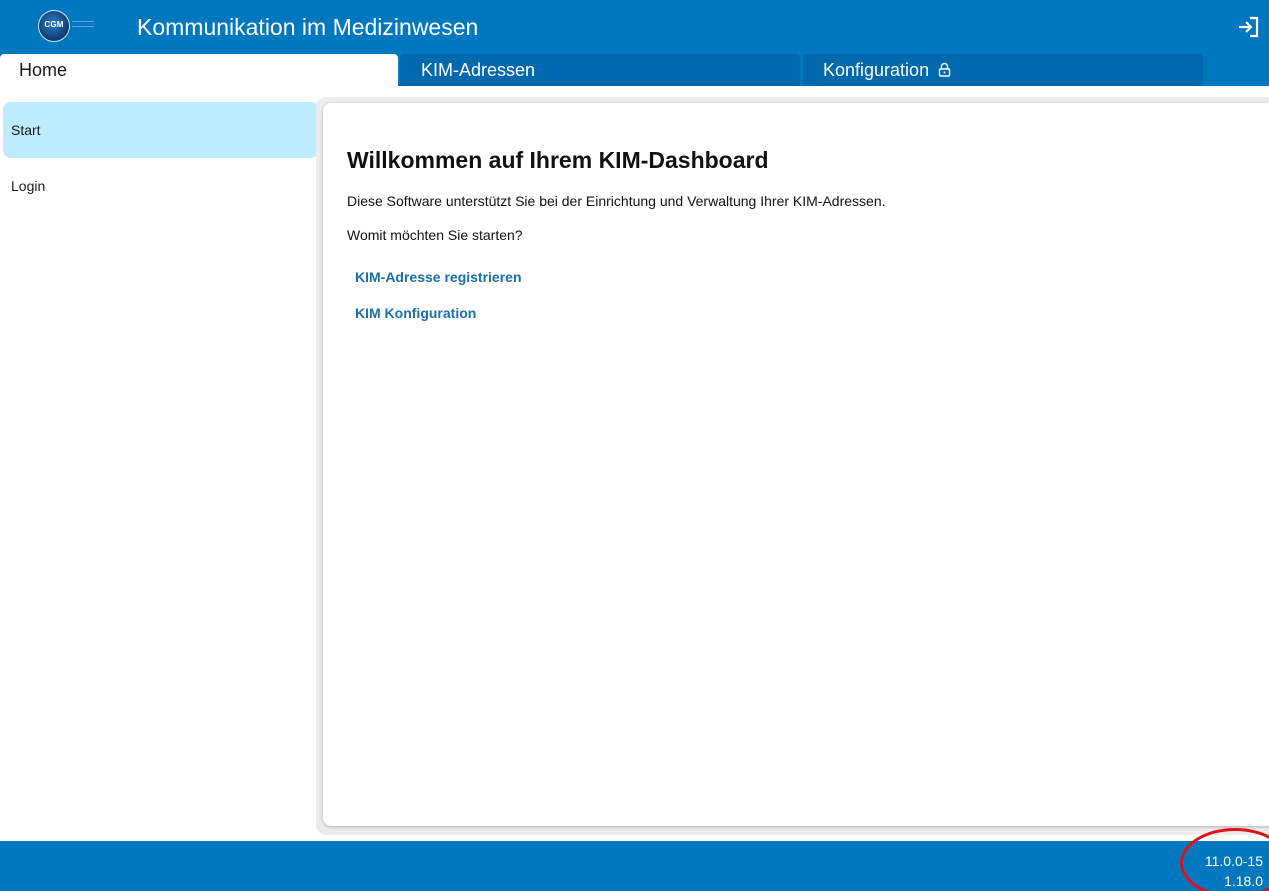 The image size is (1269, 891). What do you see at coordinates (54, 24) in the screenshot?
I see `logo-text: CGM` at bounding box center [54, 24].